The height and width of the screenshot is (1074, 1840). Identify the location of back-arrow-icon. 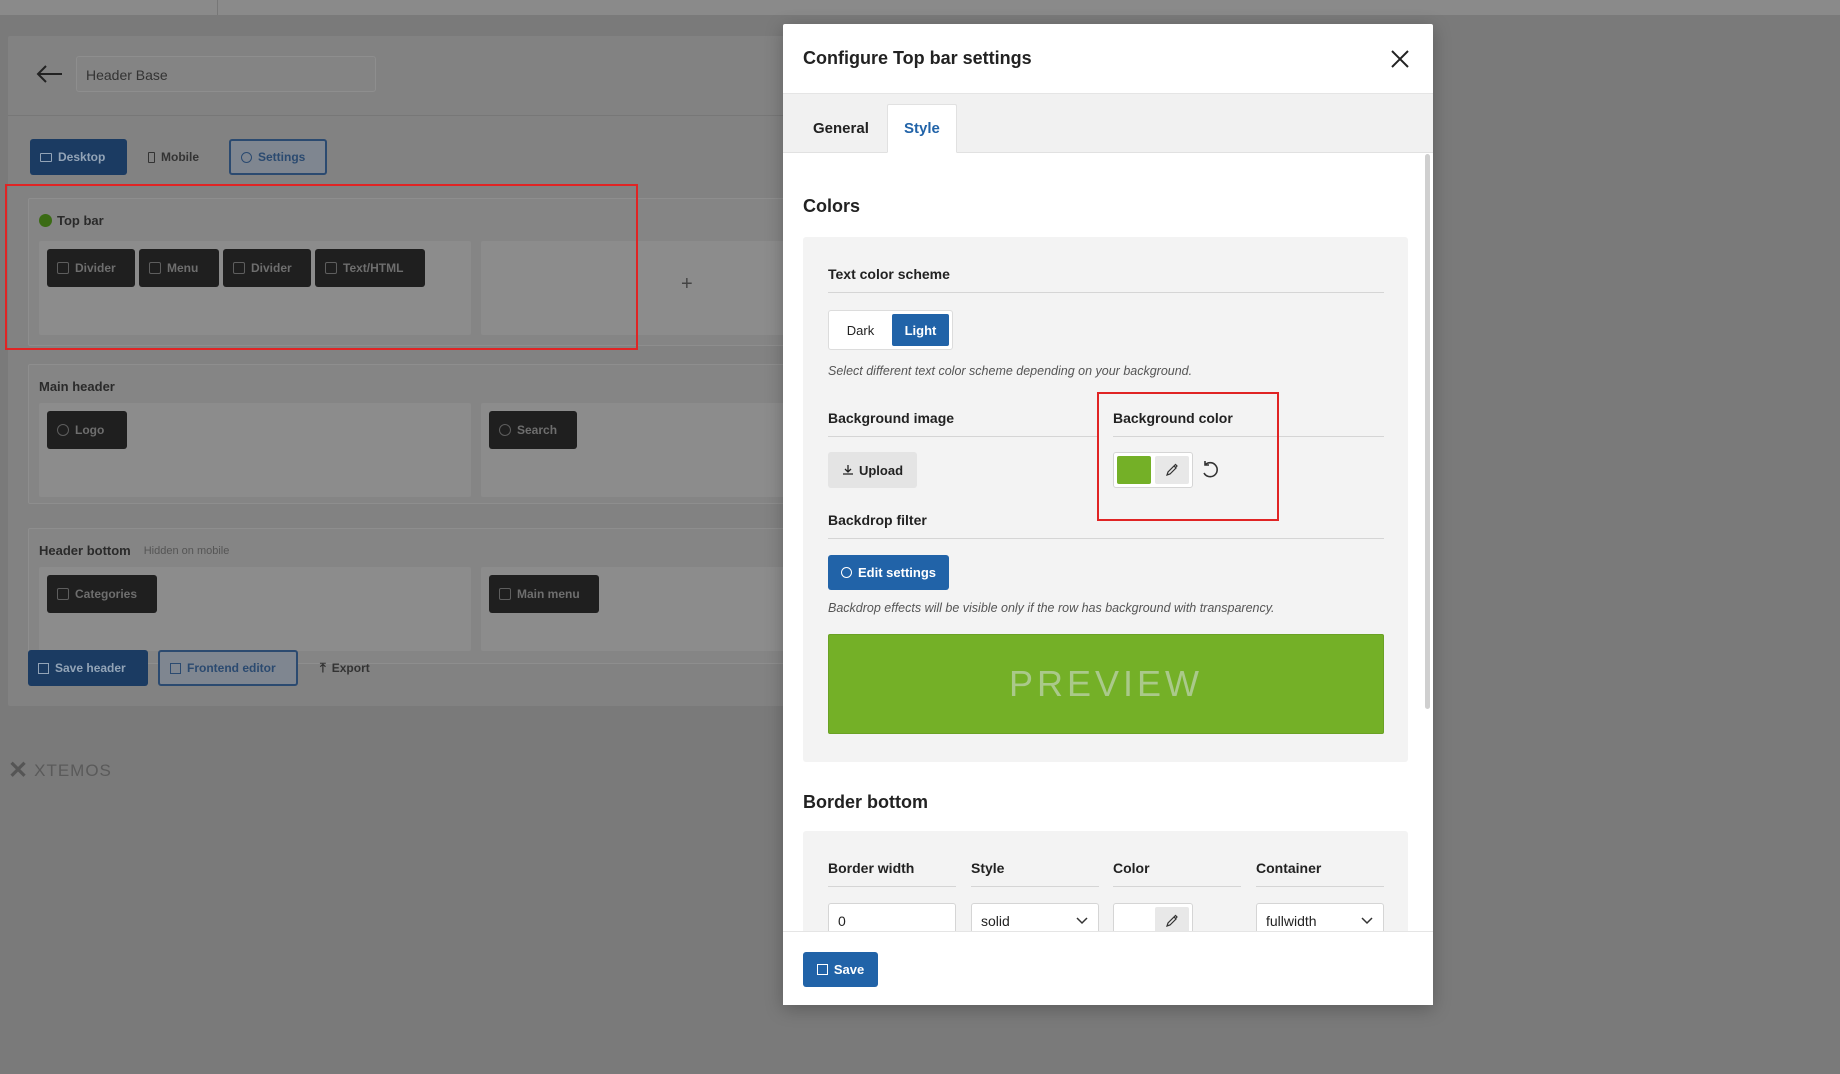
(49, 74).